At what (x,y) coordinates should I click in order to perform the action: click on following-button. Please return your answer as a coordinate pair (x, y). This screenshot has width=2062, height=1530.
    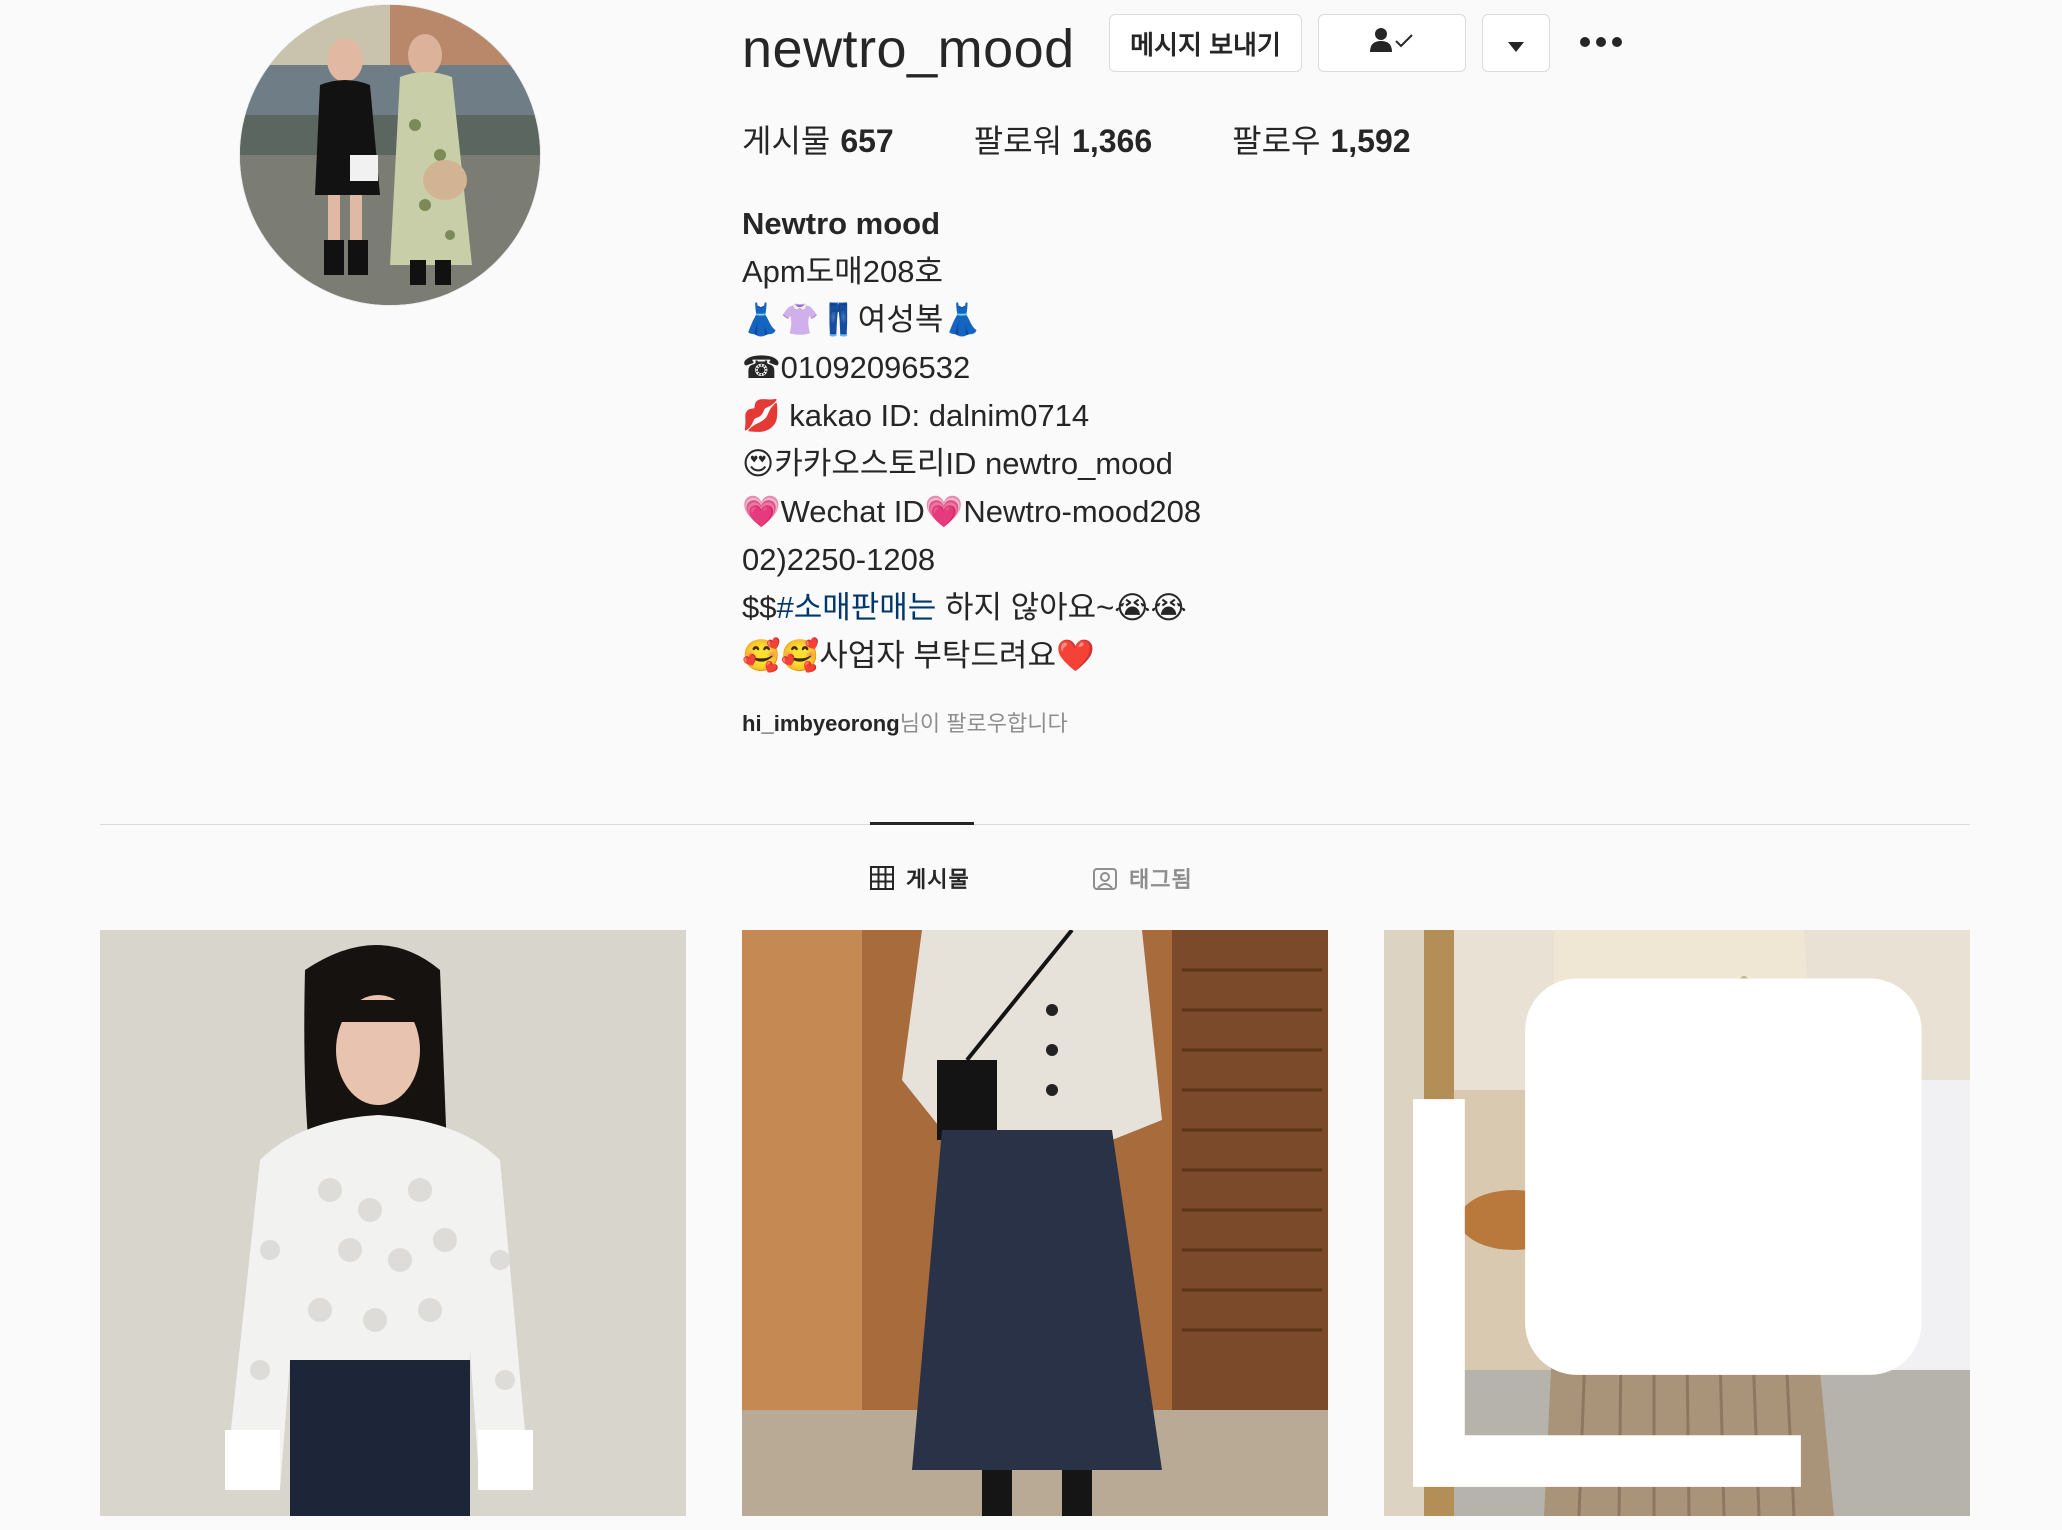
    Looking at the image, I should click on (1392, 43).